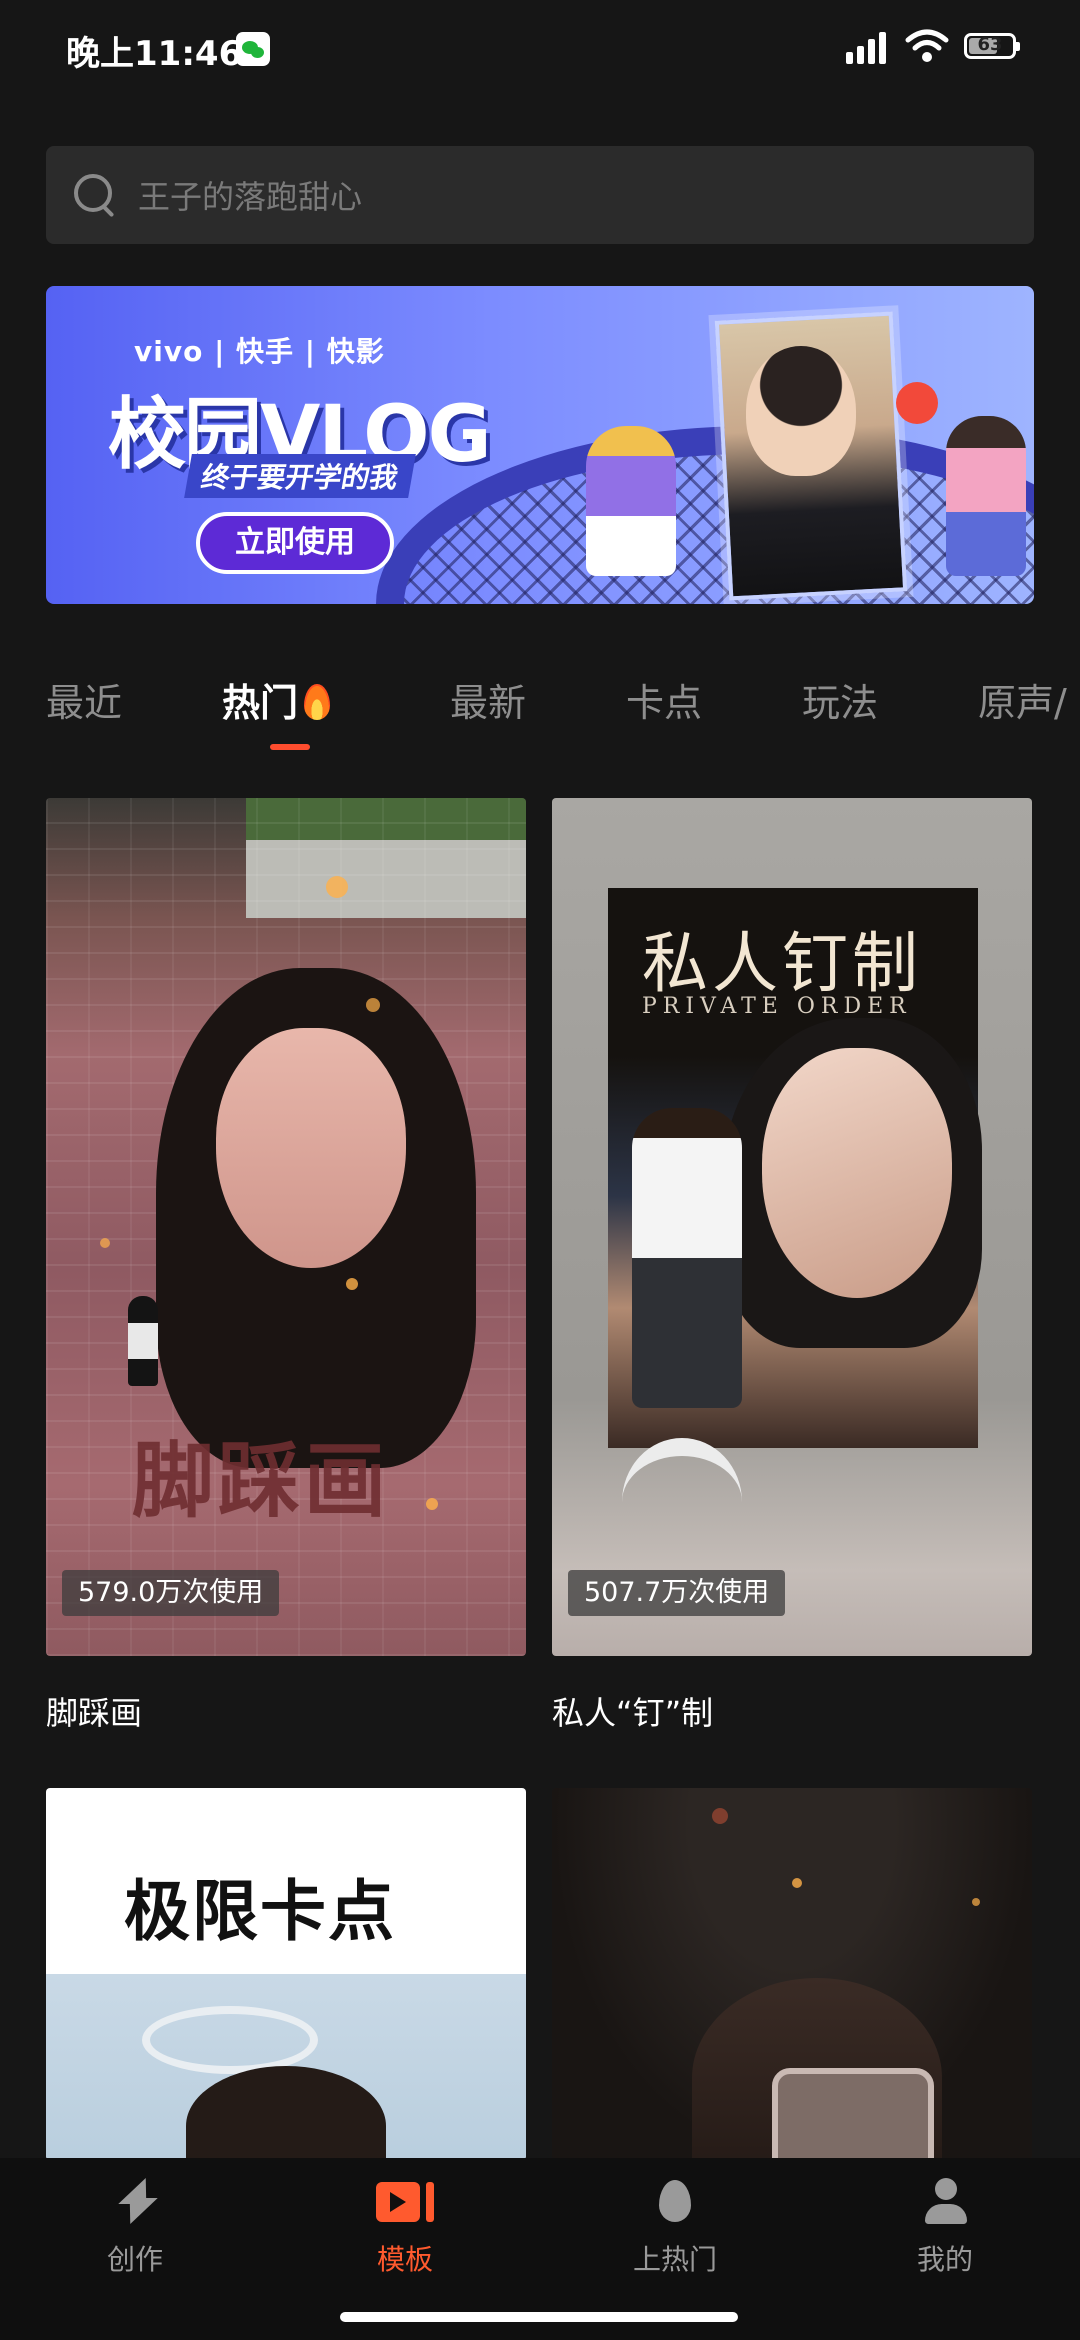 This screenshot has width=1080, height=2340. I want to click on home-indicator, so click(539, 2317).